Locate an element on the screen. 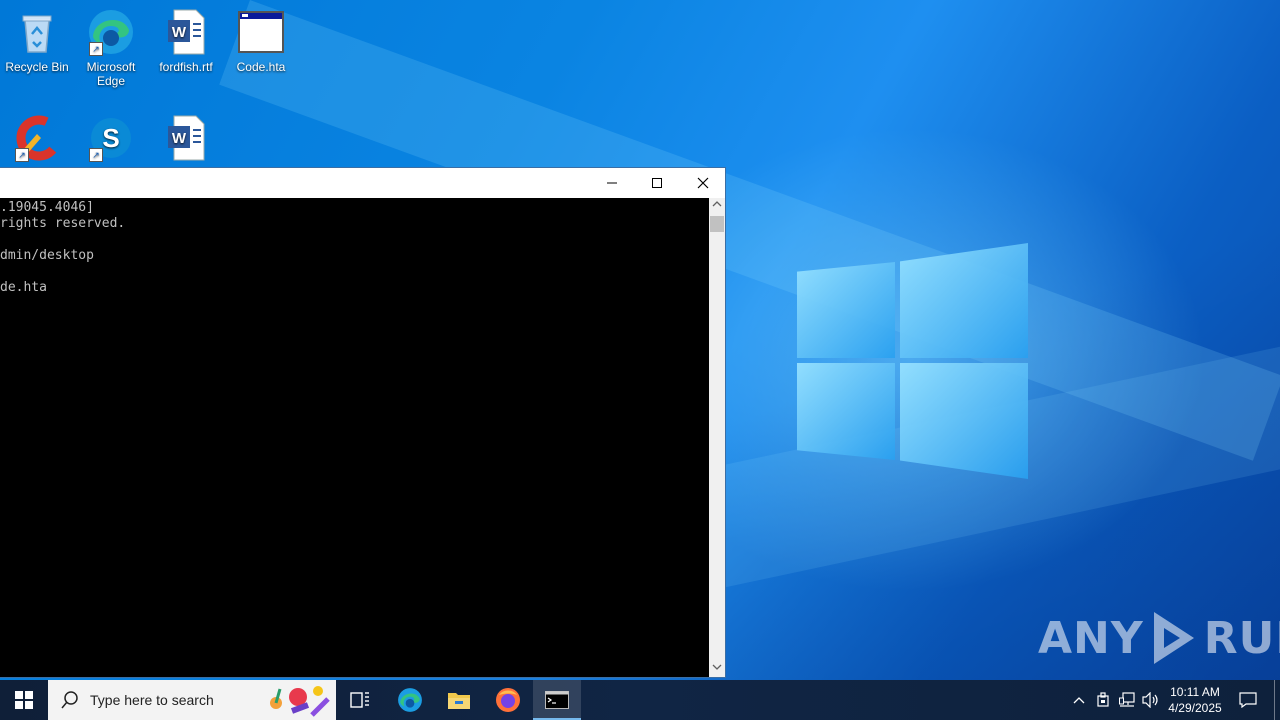 The height and width of the screenshot is (720, 1280). minimize-button is located at coordinates (612, 183).